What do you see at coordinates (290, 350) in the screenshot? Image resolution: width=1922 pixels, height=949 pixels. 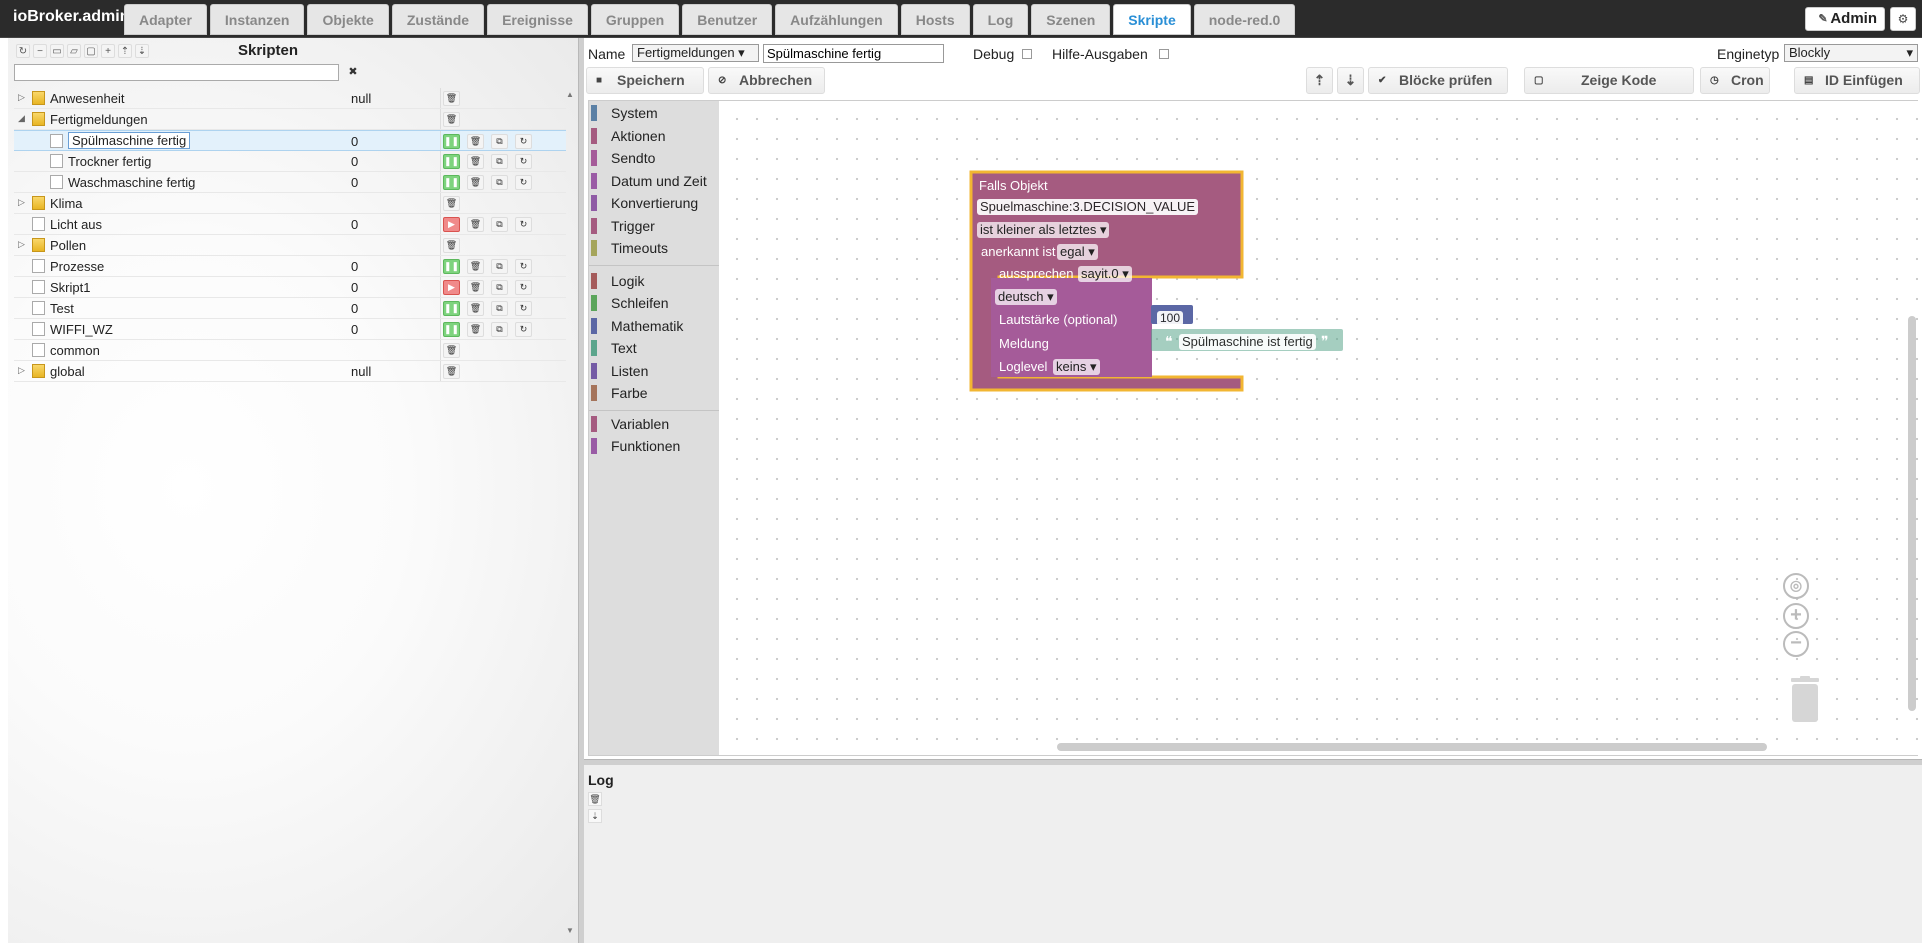 I see `tree-script-row: common 🗑` at bounding box center [290, 350].